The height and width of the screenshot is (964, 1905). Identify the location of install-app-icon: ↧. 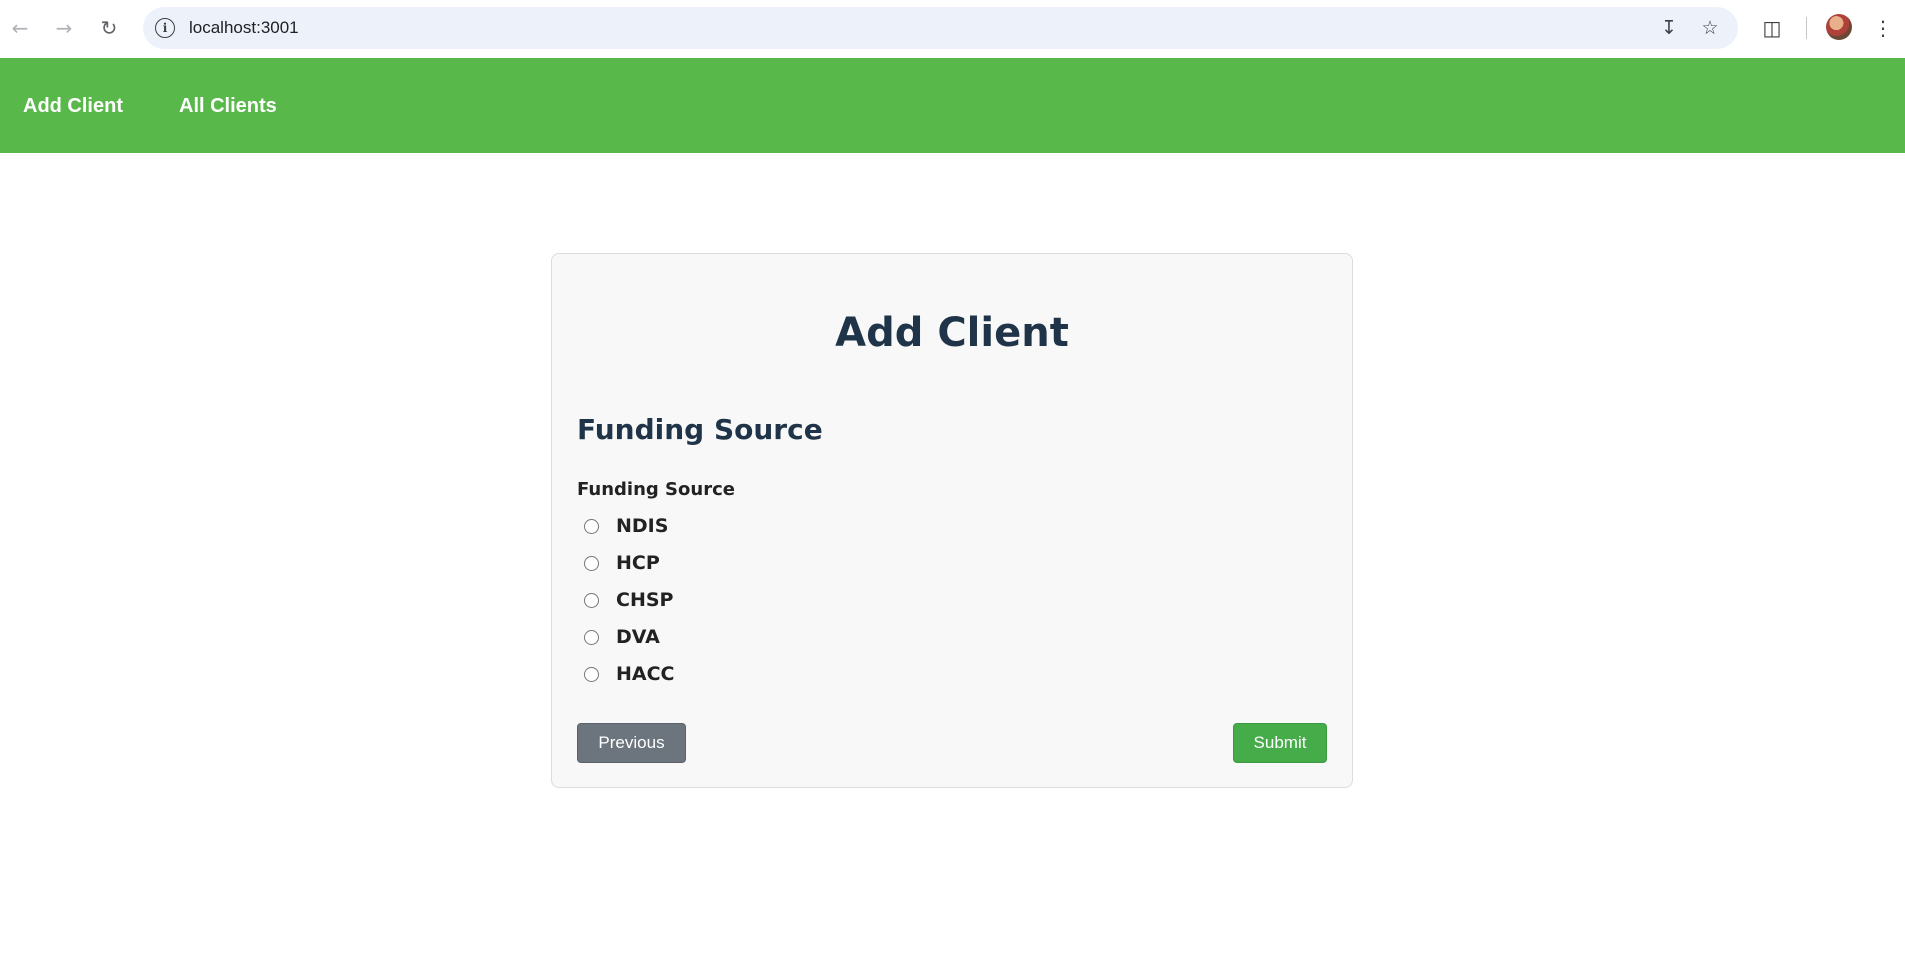
(1669, 28).